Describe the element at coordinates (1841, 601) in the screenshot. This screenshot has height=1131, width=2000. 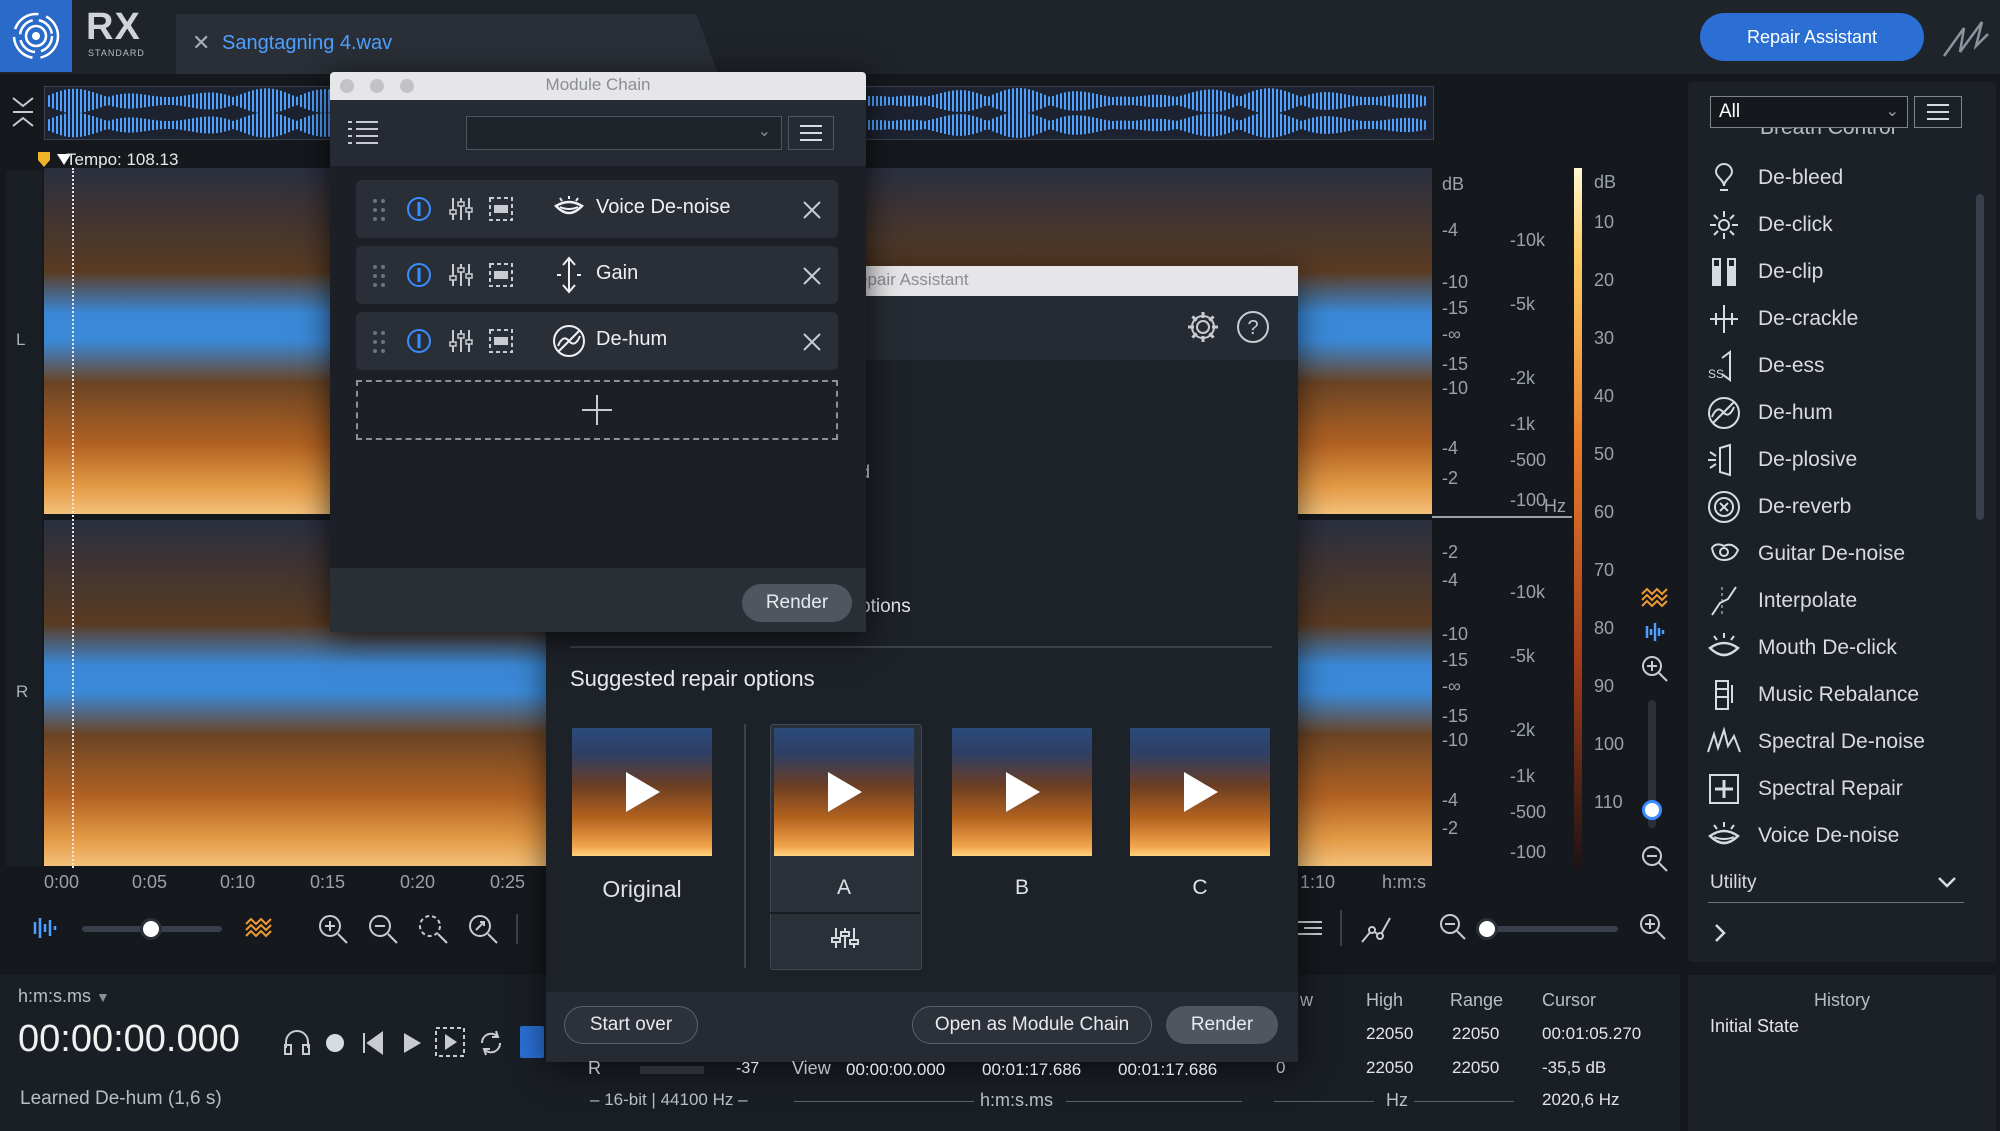
I see `module-item-interpolate: Interpolate` at that location.